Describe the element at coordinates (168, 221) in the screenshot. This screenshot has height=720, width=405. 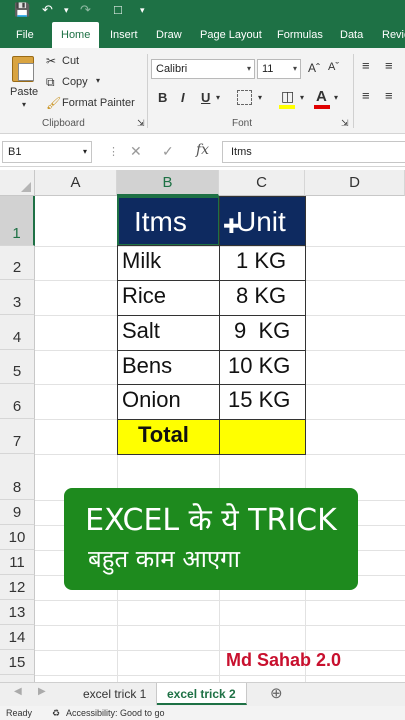
I see `cell-b1: Itms` at that location.